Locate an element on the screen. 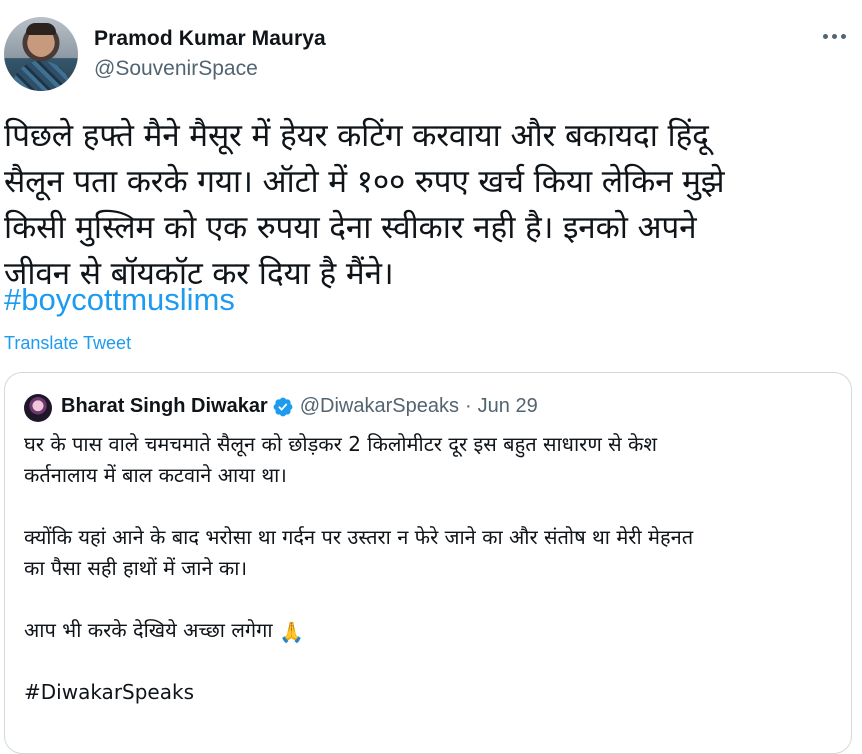 The width and height of the screenshot is (862, 754). quoted-author-name: Bharat Singh Diwakar is located at coordinates (164, 406).